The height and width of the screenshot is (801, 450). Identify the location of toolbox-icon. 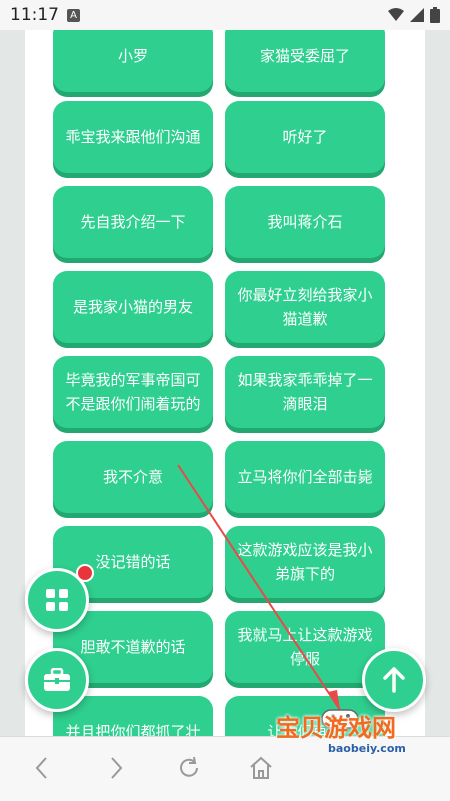
(57, 679).